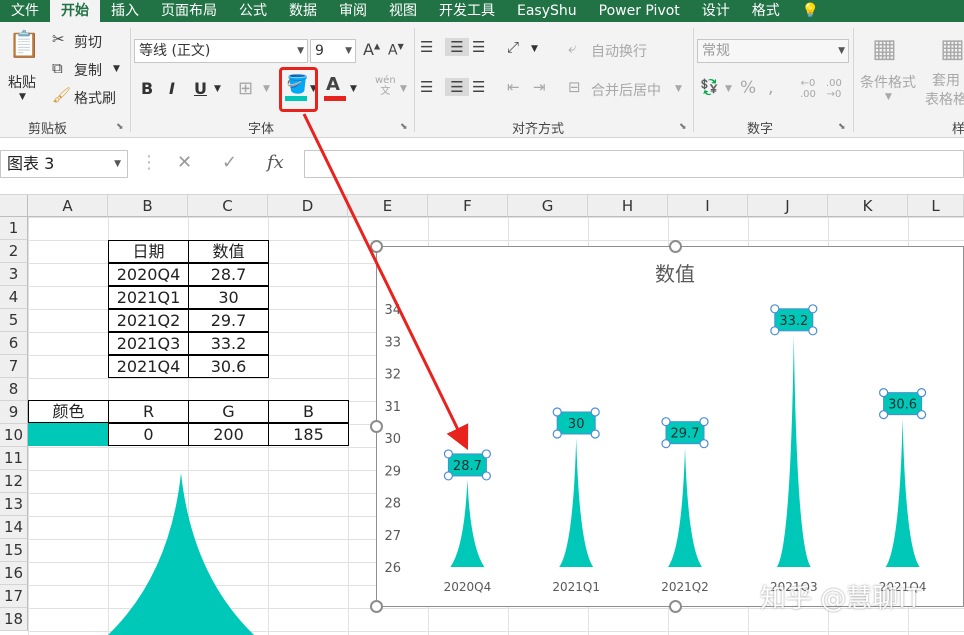 Image resolution: width=964 pixels, height=635 pixels. Describe the element at coordinates (308, 206) in the screenshot. I see `column-header: D` at that location.